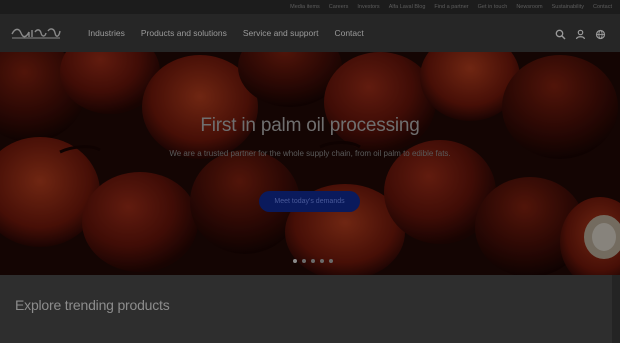 The width and height of the screenshot is (620, 343). What do you see at coordinates (368, 7) in the screenshot?
I see `utility-link-investors: Investors` at bounding box center [368, 7].